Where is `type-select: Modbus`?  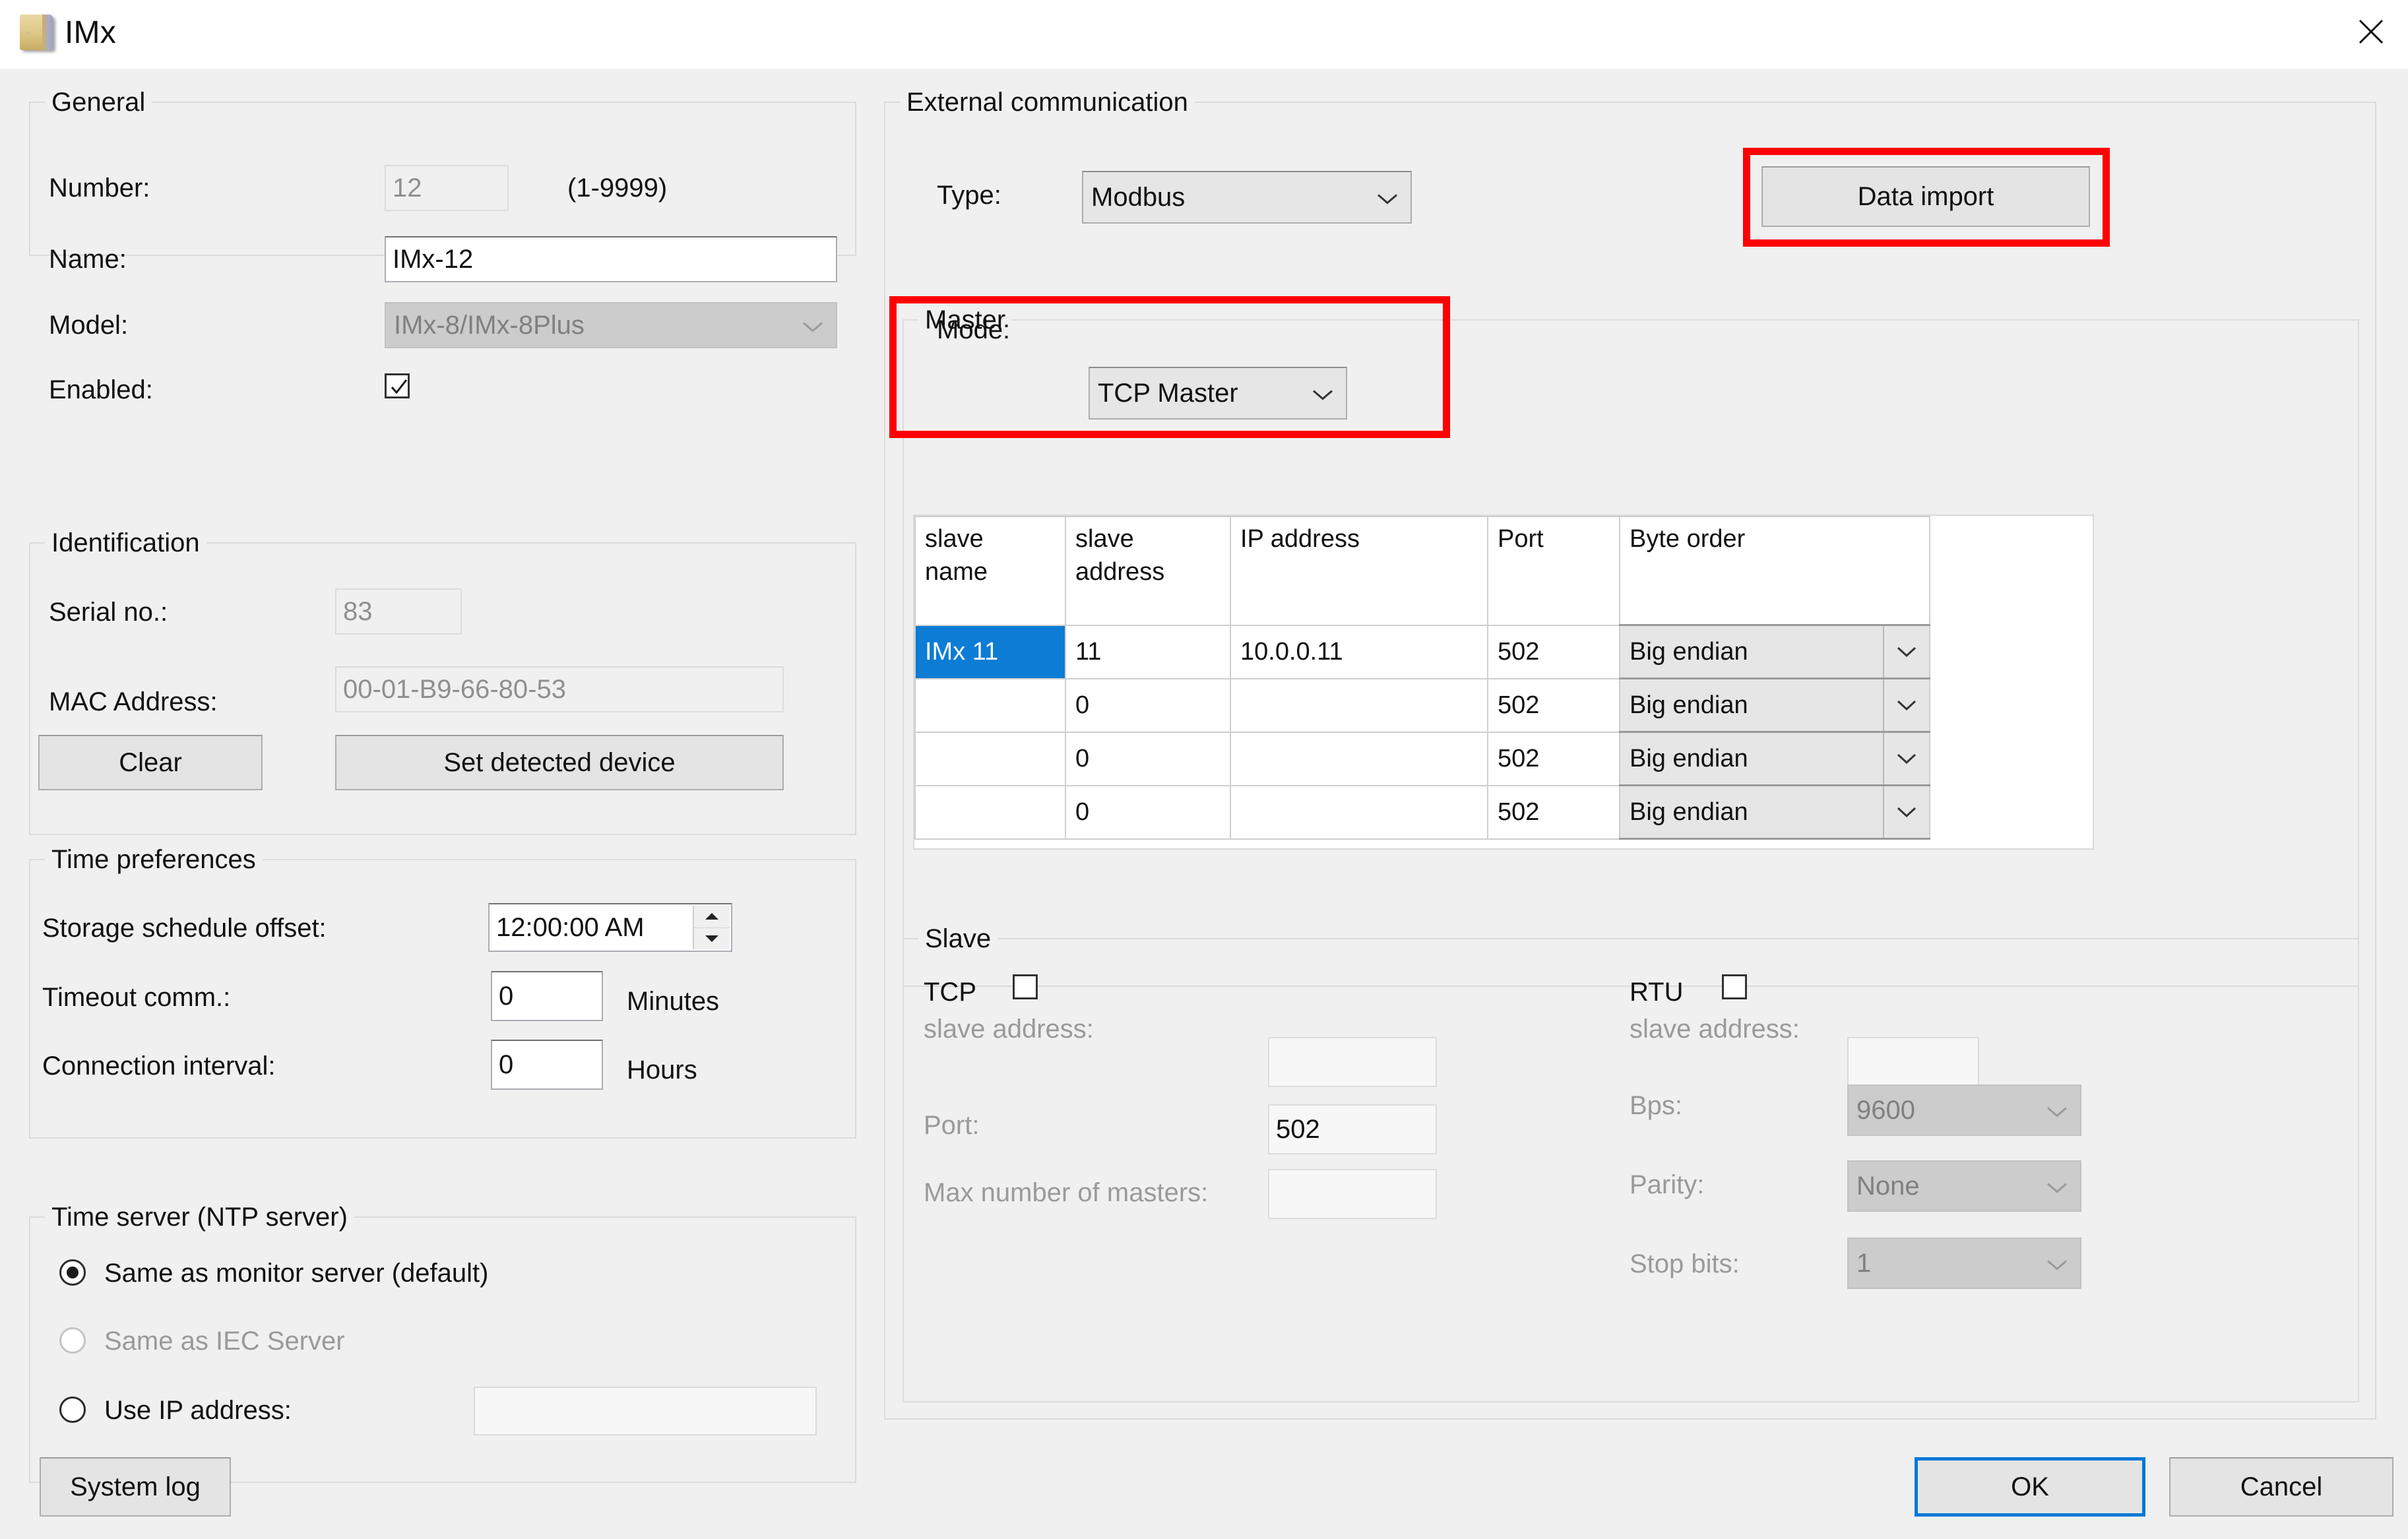
type-select: Modbus is located at coordinates (1247, 198).